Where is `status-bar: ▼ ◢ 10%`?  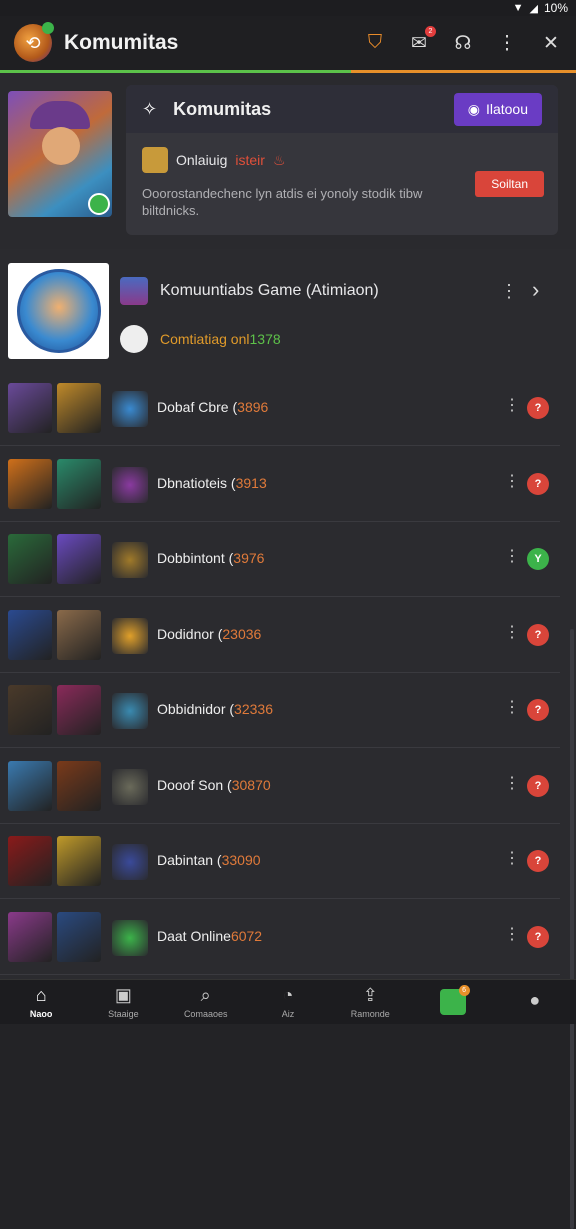 status-bar: ▼ ◢ 10% is located at coordinates (288, 8).